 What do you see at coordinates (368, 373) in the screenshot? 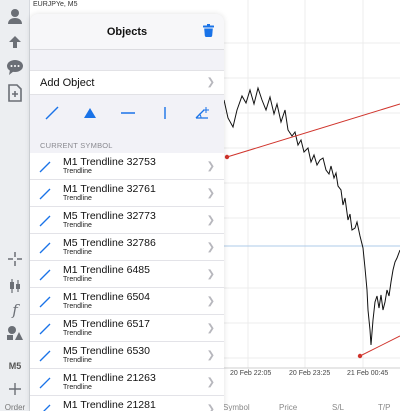
I see `time-label: 21 Feb 00:45` at bounding box center [368, 373].